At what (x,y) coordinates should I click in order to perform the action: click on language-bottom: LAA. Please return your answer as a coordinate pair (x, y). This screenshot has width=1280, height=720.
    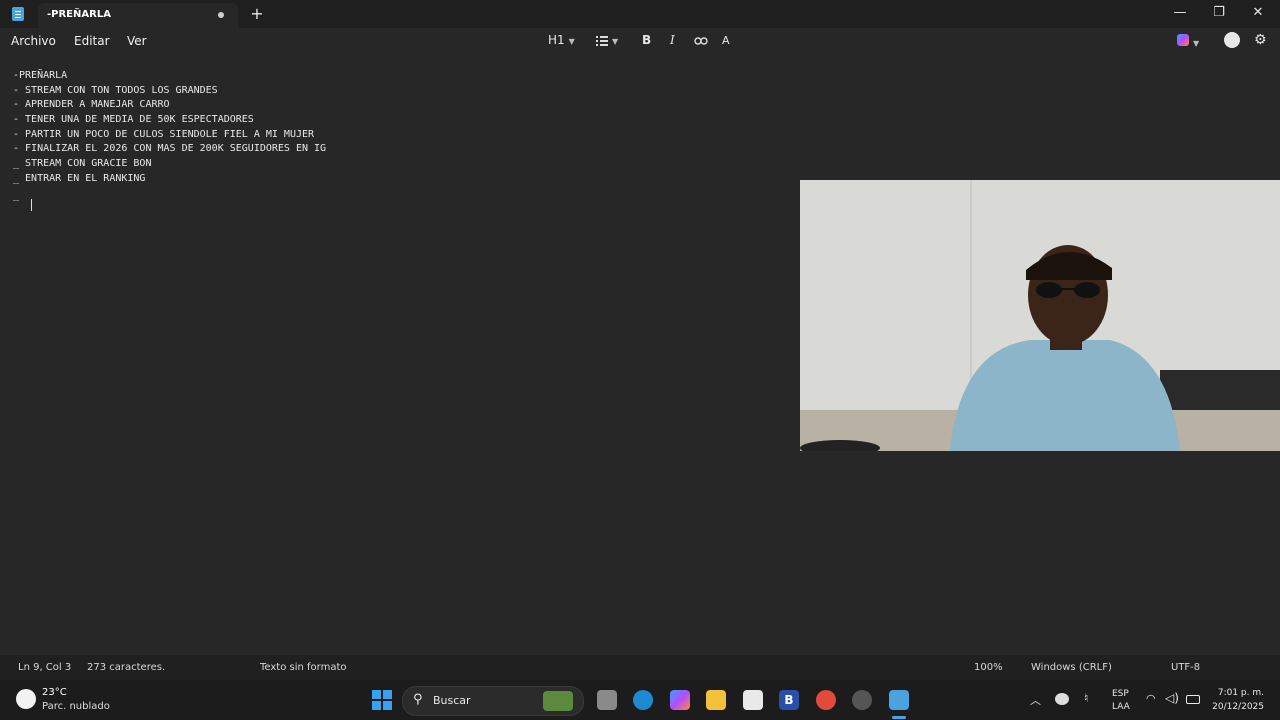
    Looking at the image, I should click on (1121, 707).